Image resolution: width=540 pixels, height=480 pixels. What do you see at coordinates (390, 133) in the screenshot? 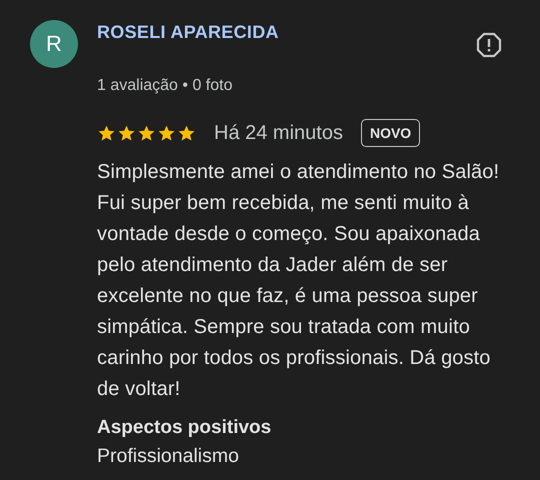
I see `new-badge: NOVO` at bounding box center [390, 133].